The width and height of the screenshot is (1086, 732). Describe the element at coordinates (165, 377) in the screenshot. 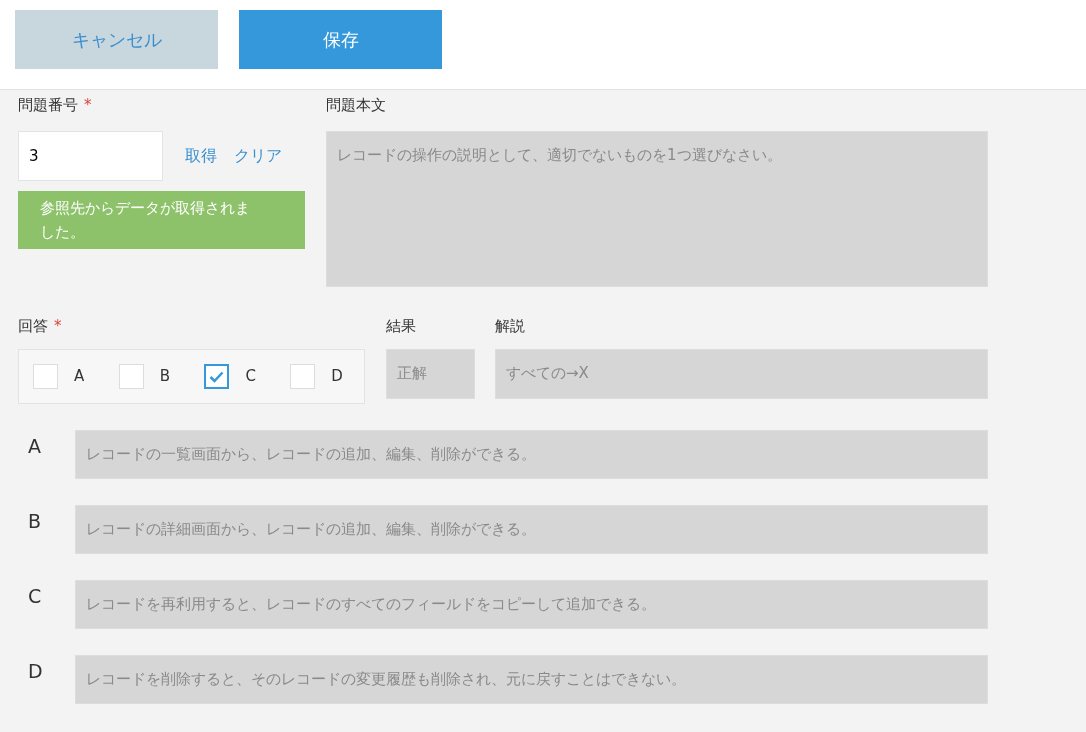

I see `option-label: B` at that location.